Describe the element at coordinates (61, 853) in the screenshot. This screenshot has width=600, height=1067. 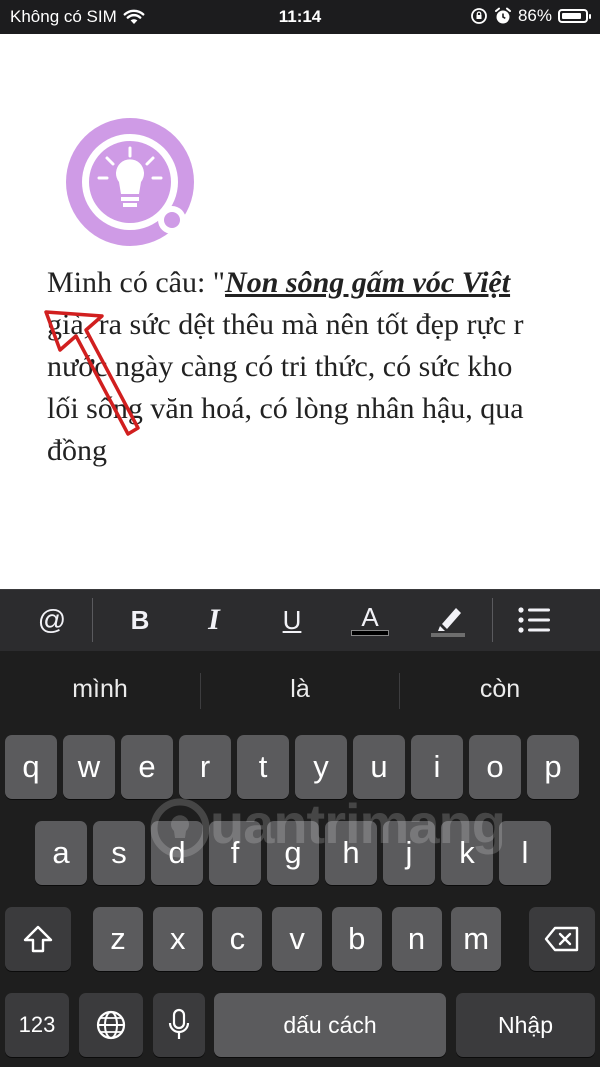
I see `key-a: a` at that location.